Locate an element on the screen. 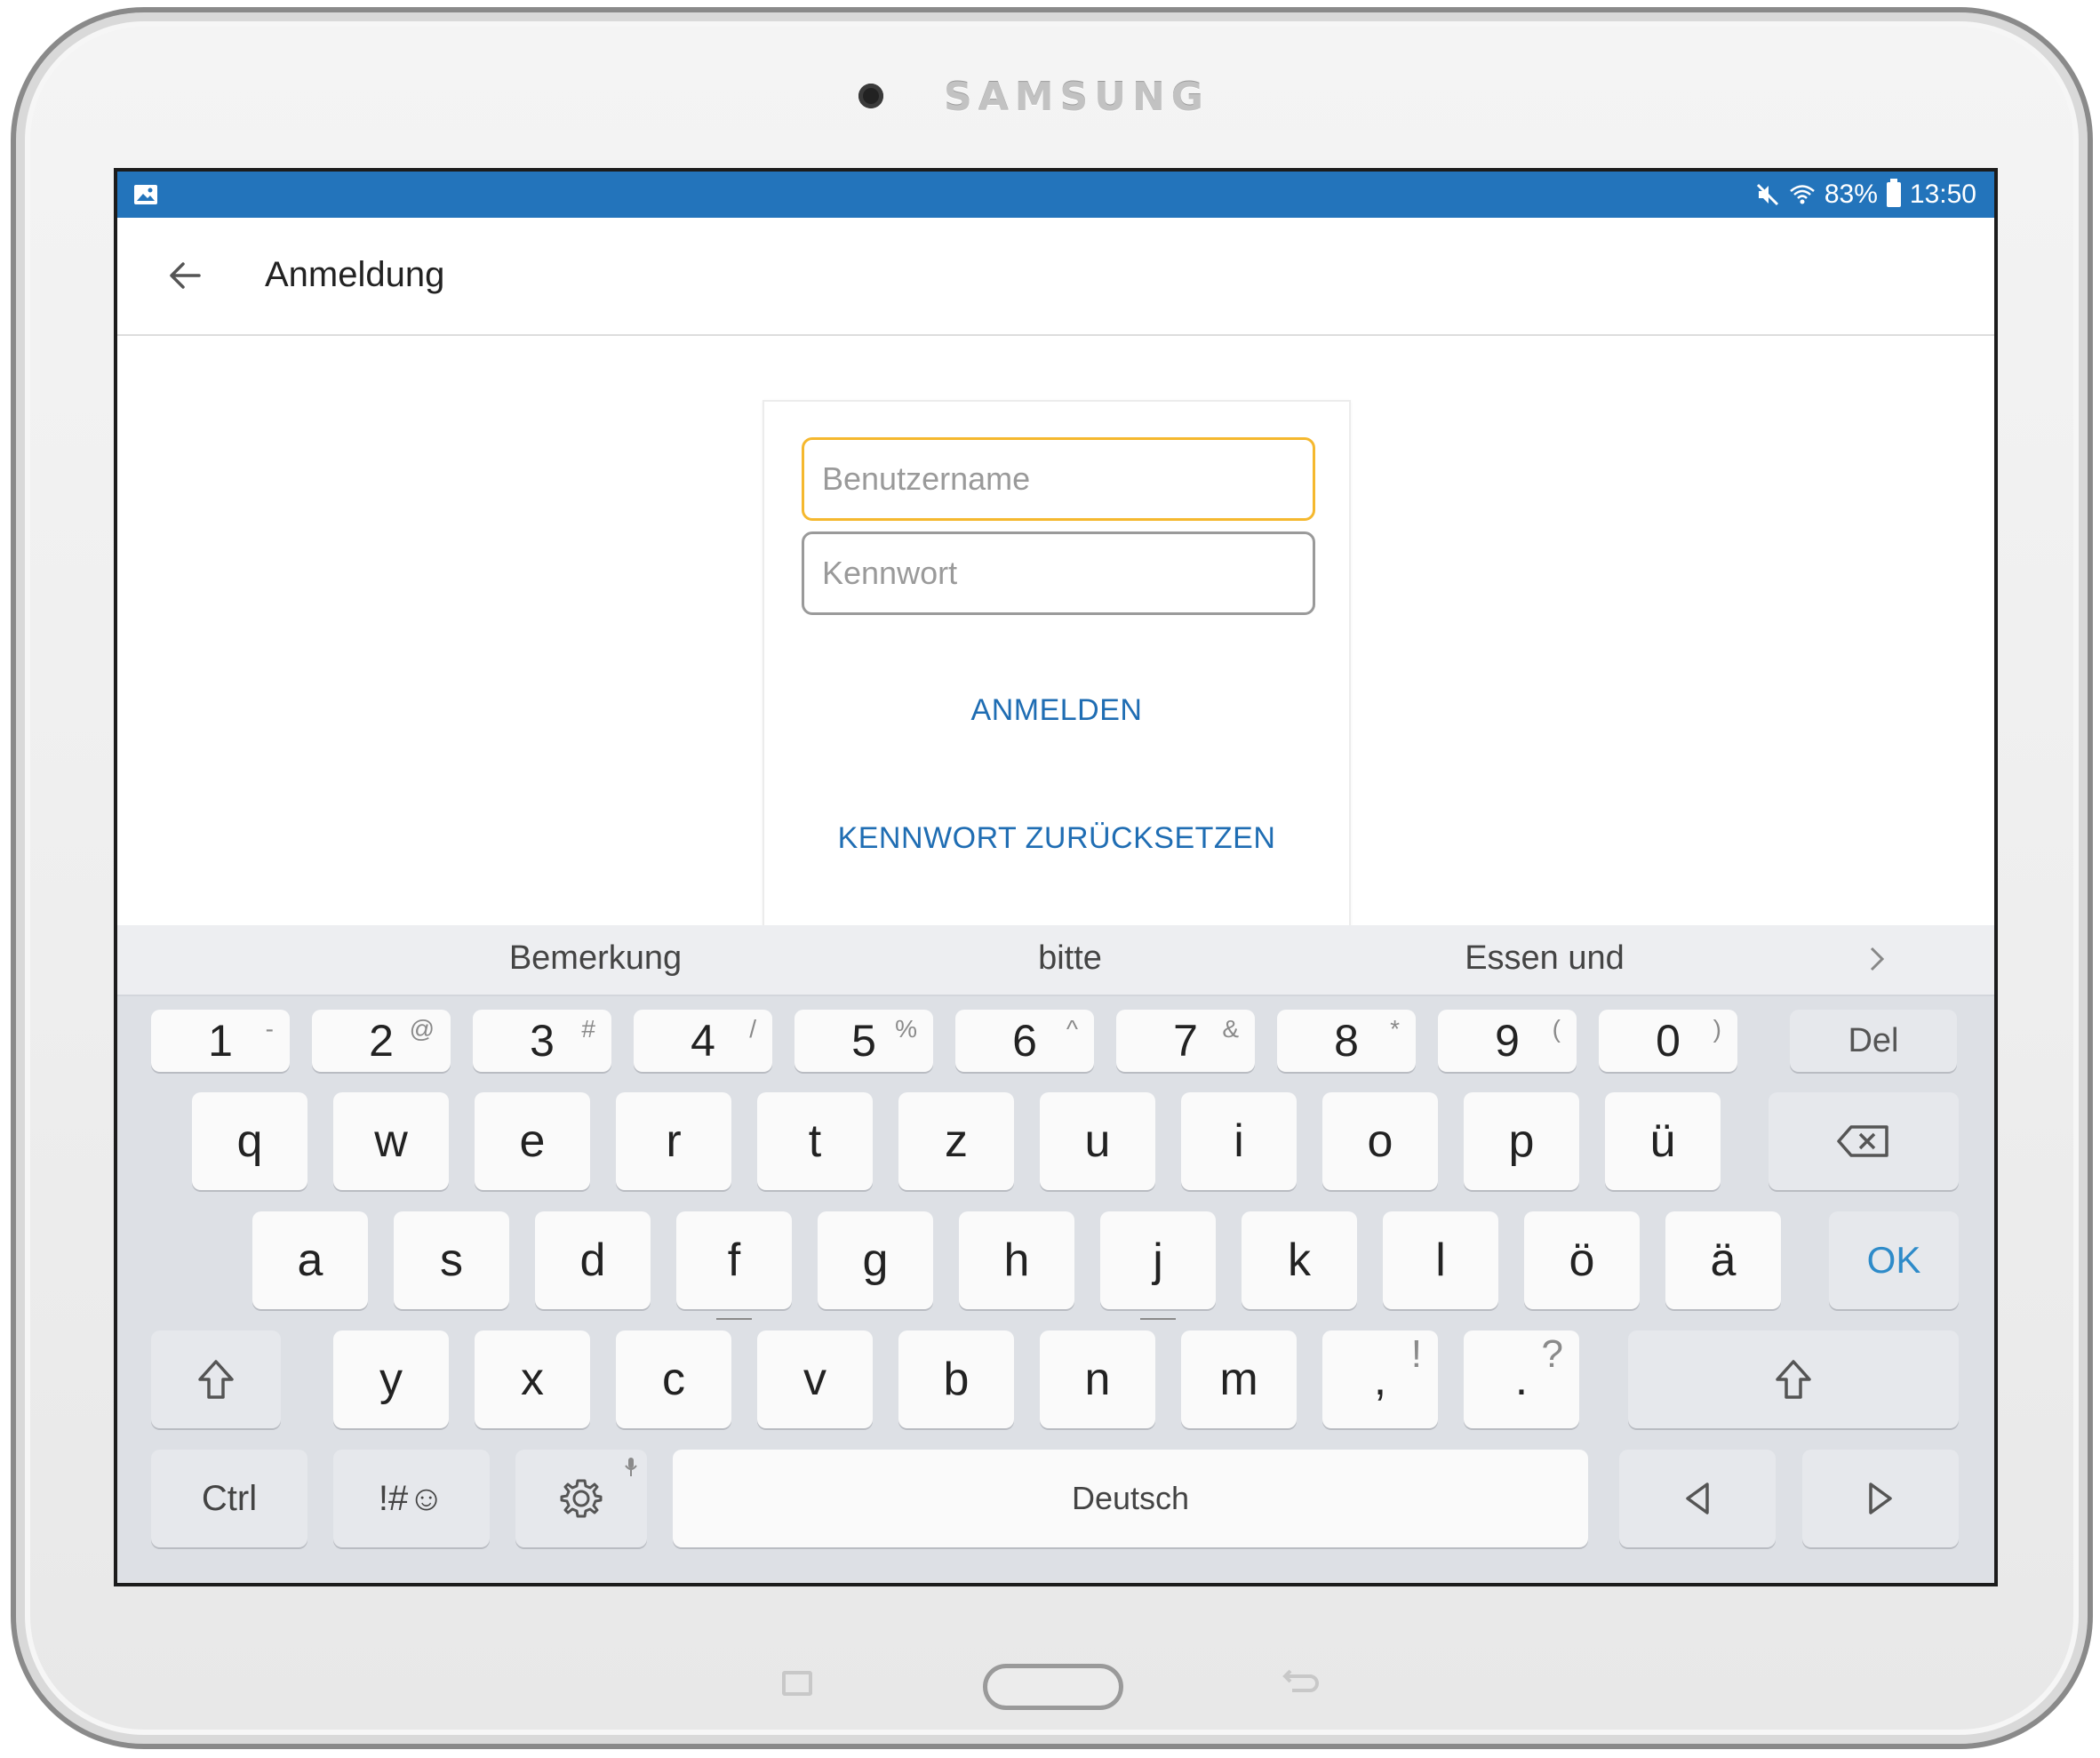 This screenshot has height=1758, width=2100. key-s: s is located at coordinates (451, 1260).